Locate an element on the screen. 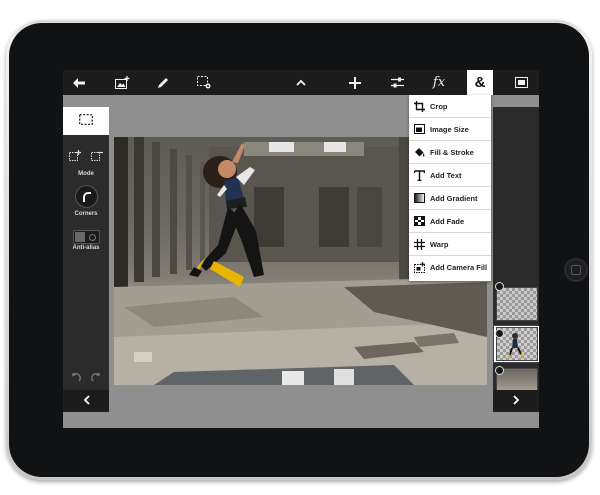 The image size is (600, 495). mode-subtract-button is located at coordinates (97, 157).